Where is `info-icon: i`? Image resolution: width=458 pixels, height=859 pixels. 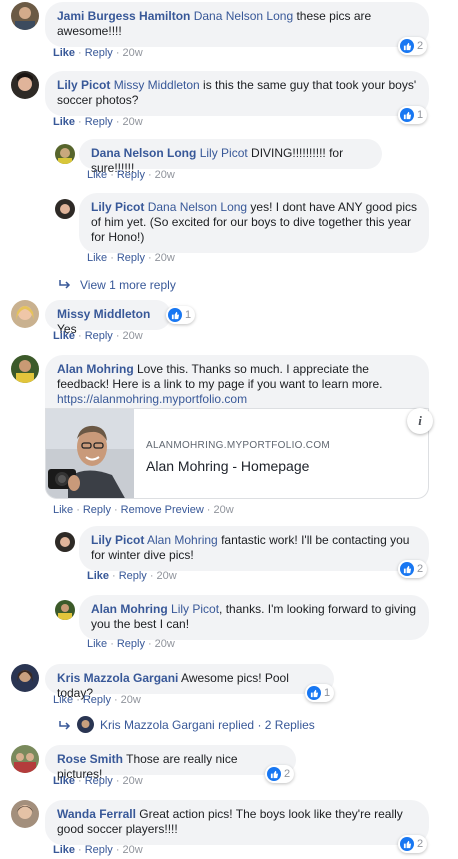
info-icon: i is located at coordinates (420, 420).